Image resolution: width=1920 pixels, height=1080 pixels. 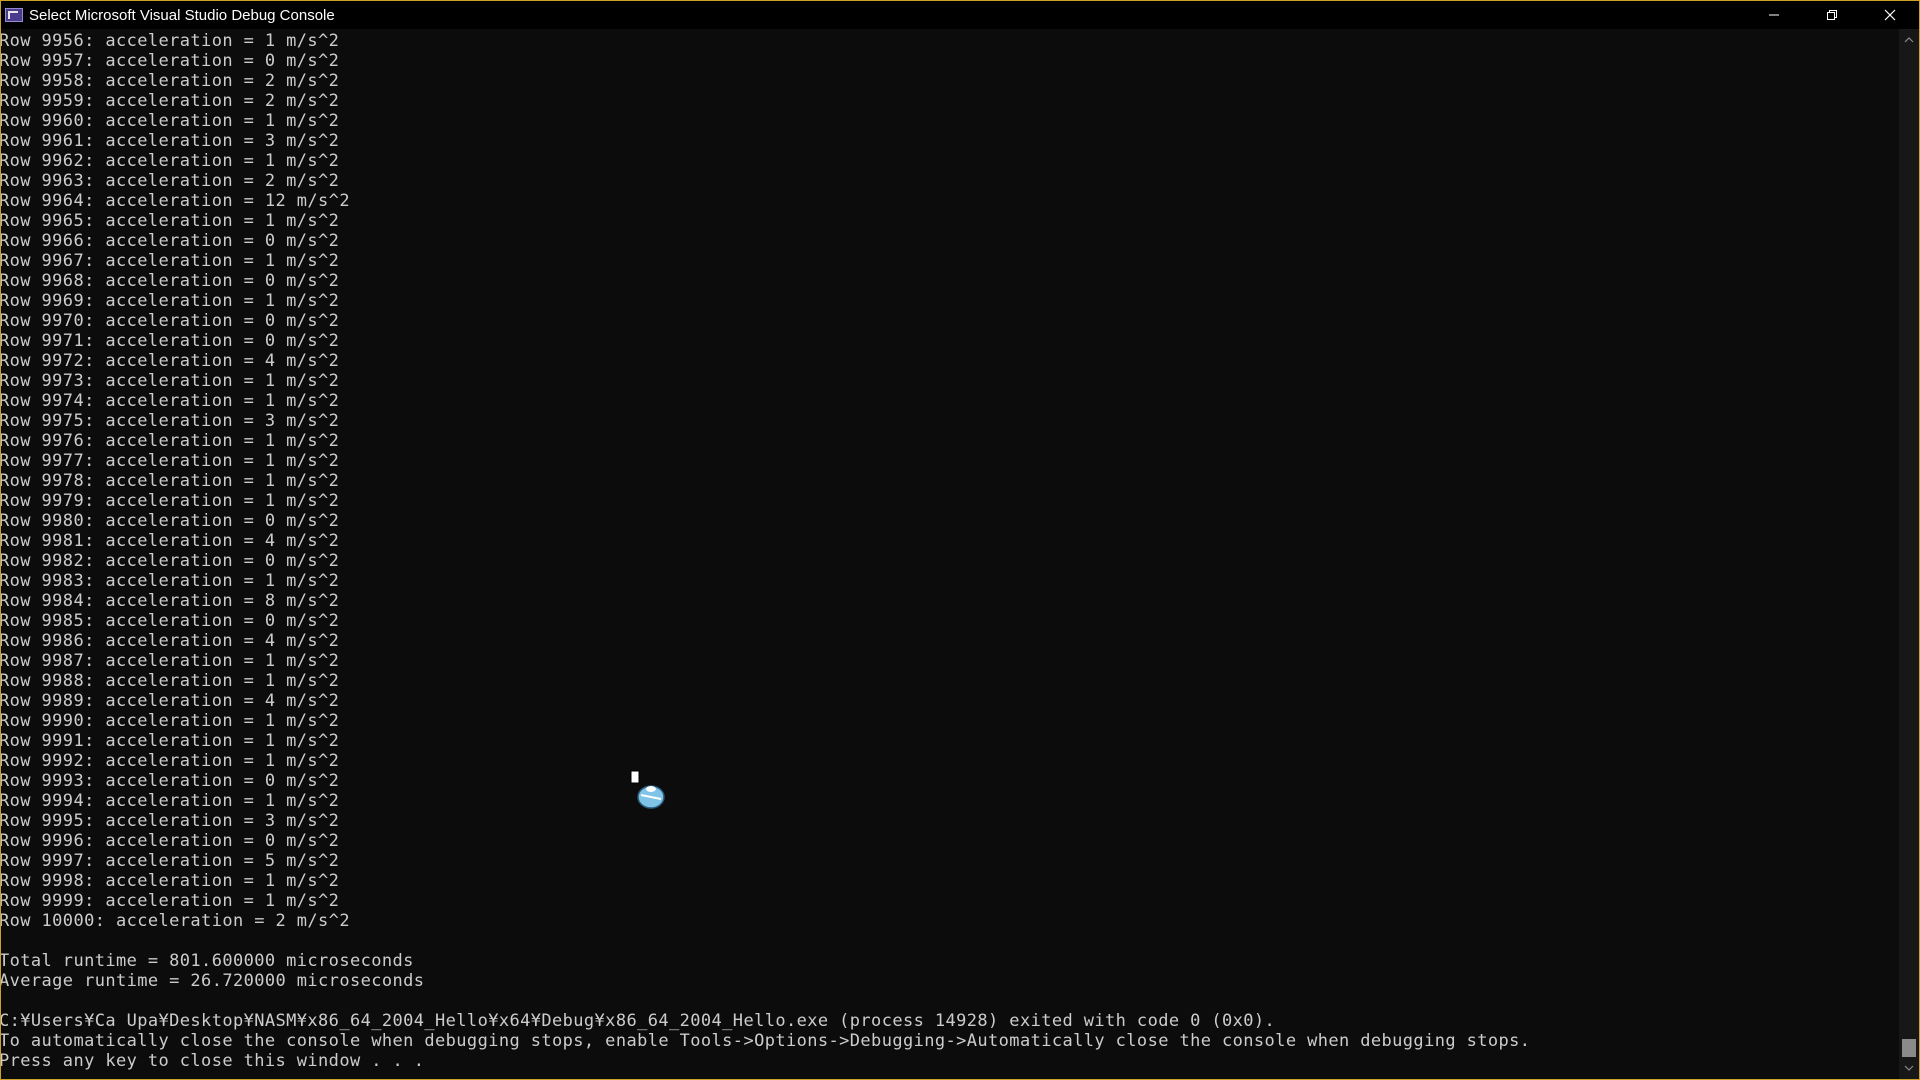 What do you see at coordinates (170, 61) in the screenshot?
I see `console-line: Row 9957: acceleration = 0 m/s^2` at bounding box center [170, 61].